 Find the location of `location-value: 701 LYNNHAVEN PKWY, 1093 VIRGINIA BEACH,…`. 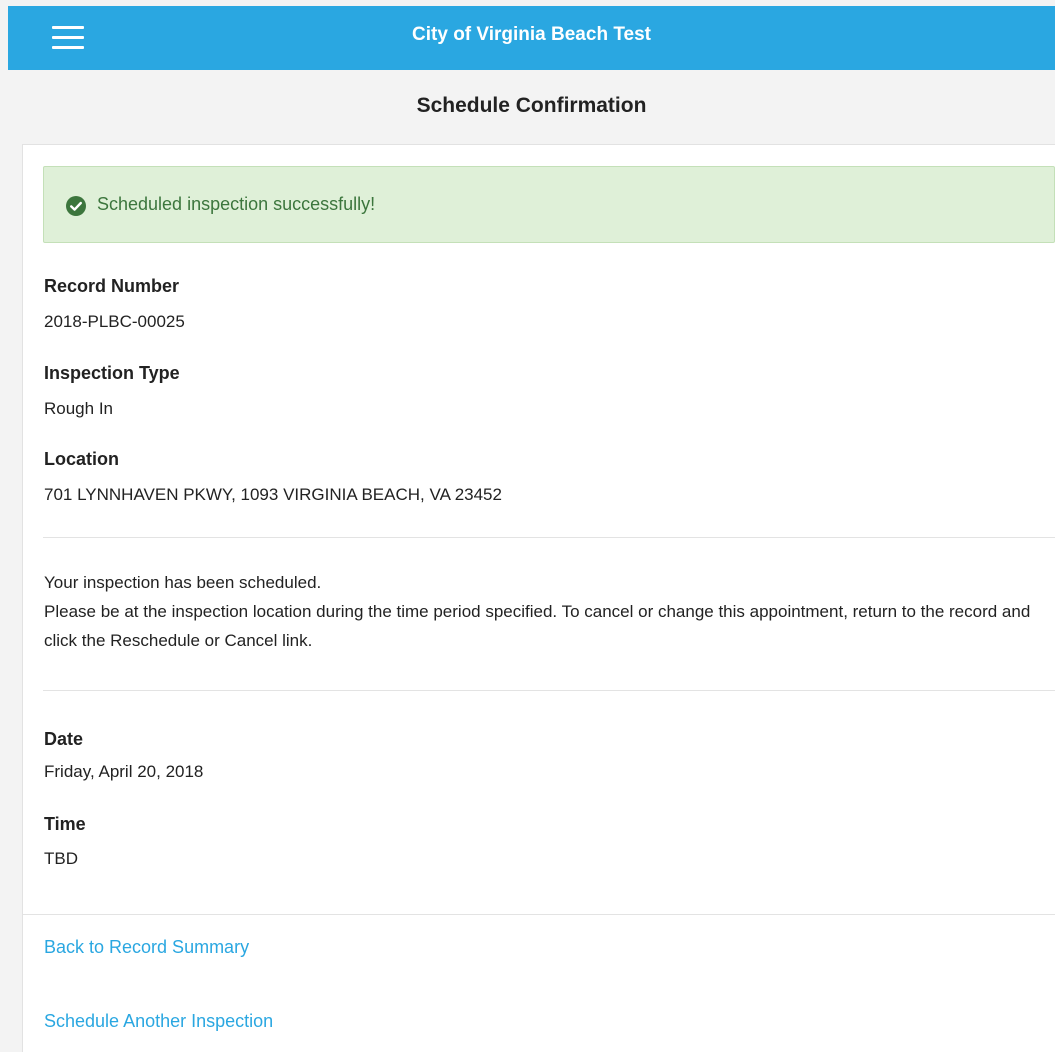

location-value: 701 LYNNHAVEN PKWY, 1093 VIRGINIA BEACH,… is located at coordinates (273, 494).